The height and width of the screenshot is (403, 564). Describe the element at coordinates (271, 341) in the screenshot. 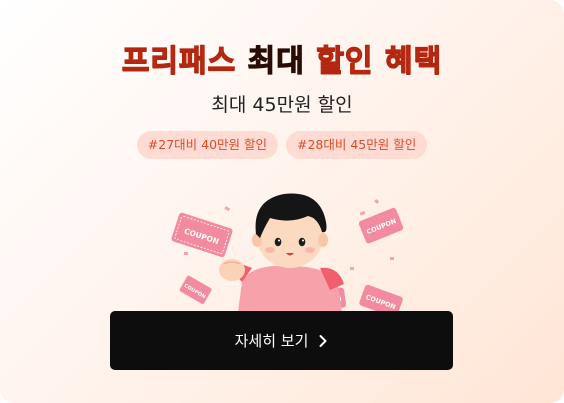

I see `view-details-label: 자세히 보기` at that location.